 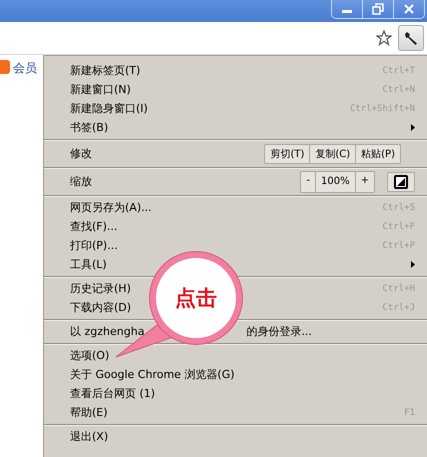 I want to click on fullscreen-icon, so click(x=401, y=181).